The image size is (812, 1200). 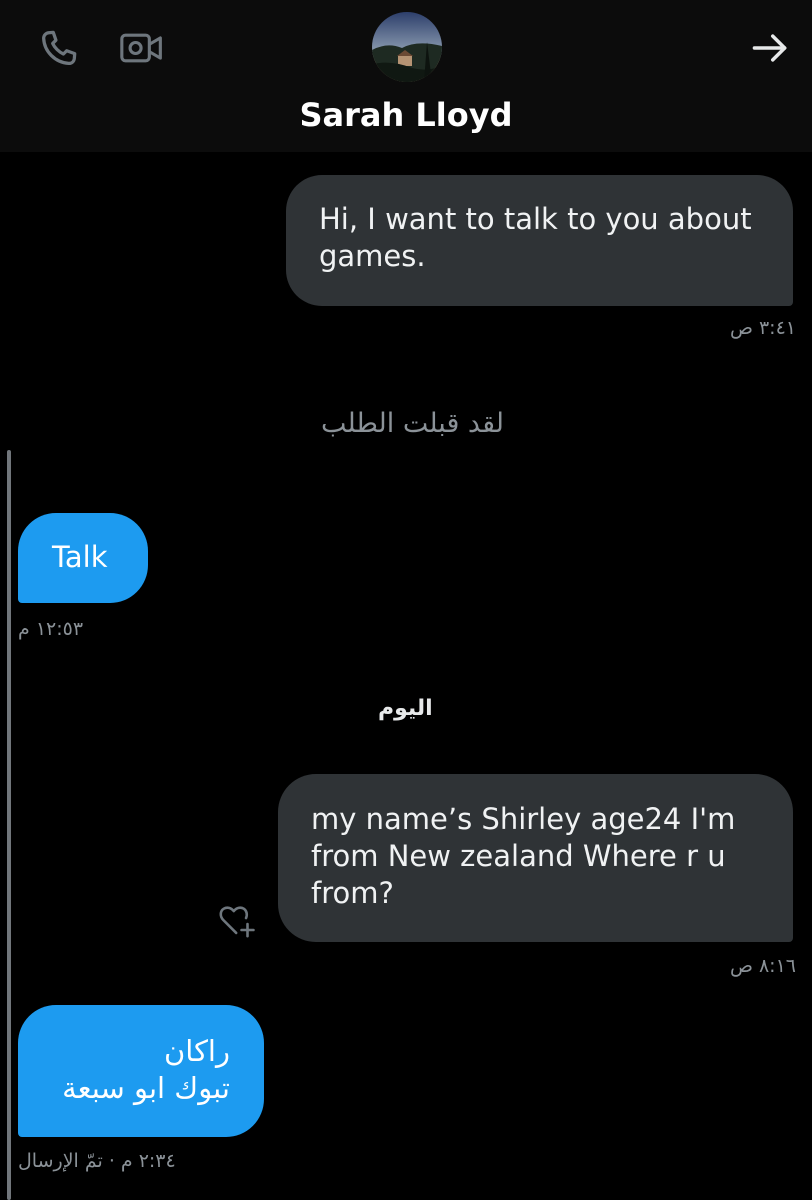 What do you see at coordinates (405, 708) in the screenshot?
I see `day-separator: اليوم` at bounding box center [405, 708].